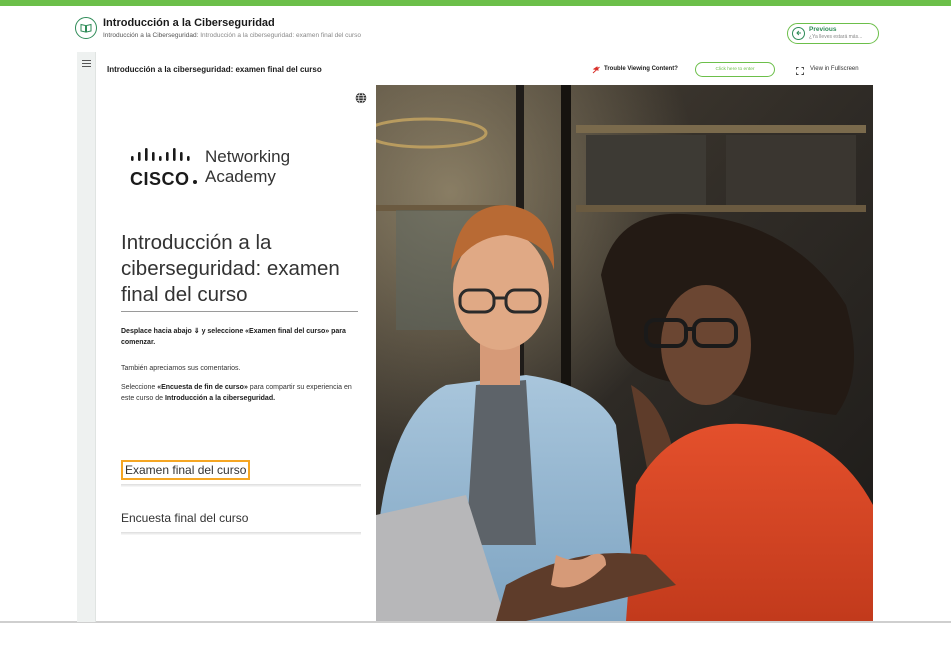 Image resolution: width=951 pixels, height=658 pixels. What do you see at coordinates (239, 311) in the screenshot?
I see `title-divider` at bounding box center [239, 311].